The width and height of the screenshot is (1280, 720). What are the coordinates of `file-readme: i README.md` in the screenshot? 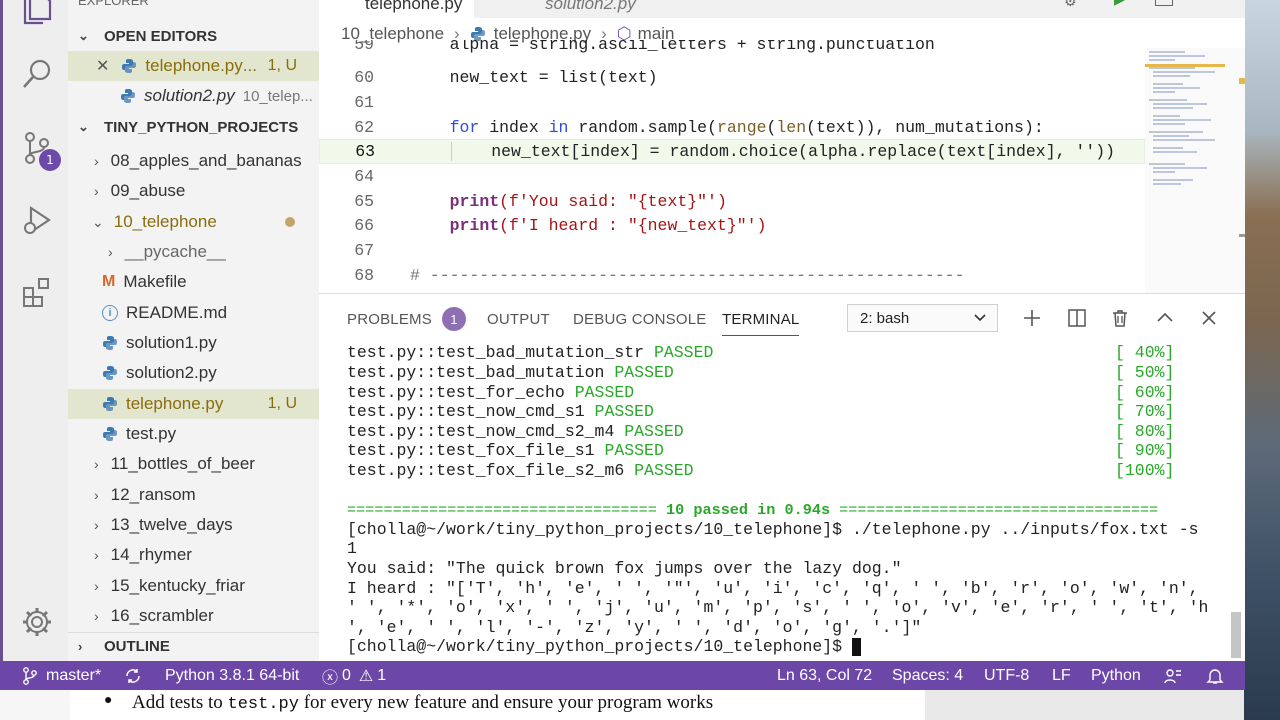 It's located at (193, 313).